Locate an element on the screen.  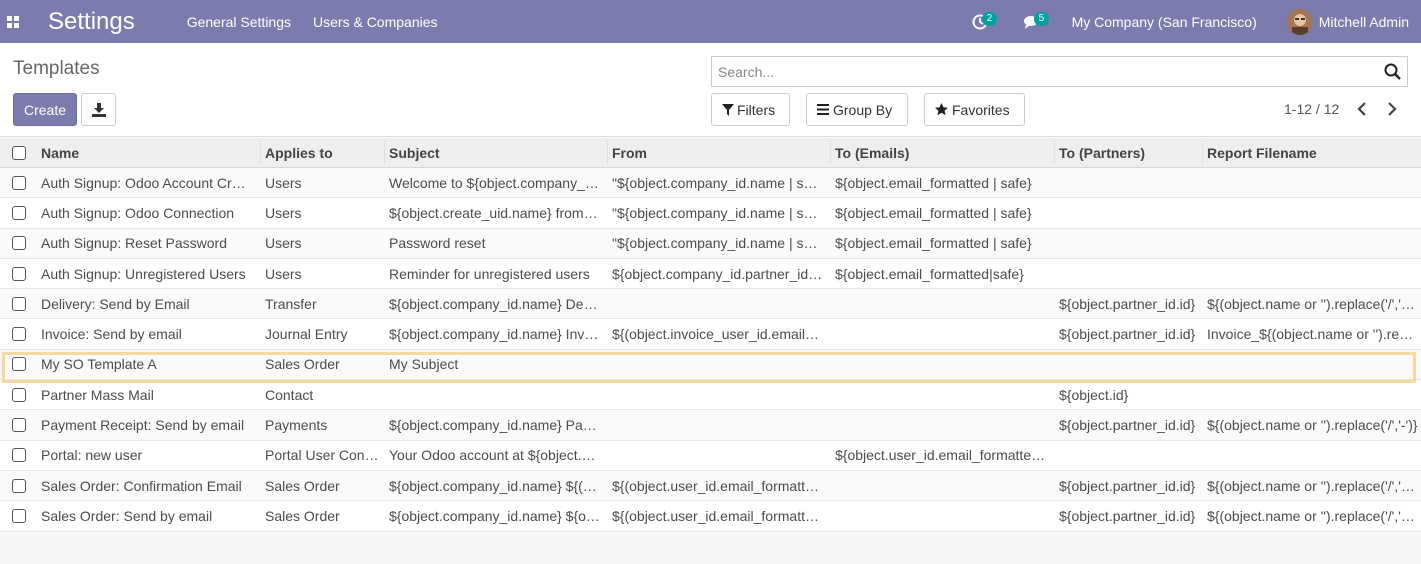
export-button is located at coordinates (98, 109).